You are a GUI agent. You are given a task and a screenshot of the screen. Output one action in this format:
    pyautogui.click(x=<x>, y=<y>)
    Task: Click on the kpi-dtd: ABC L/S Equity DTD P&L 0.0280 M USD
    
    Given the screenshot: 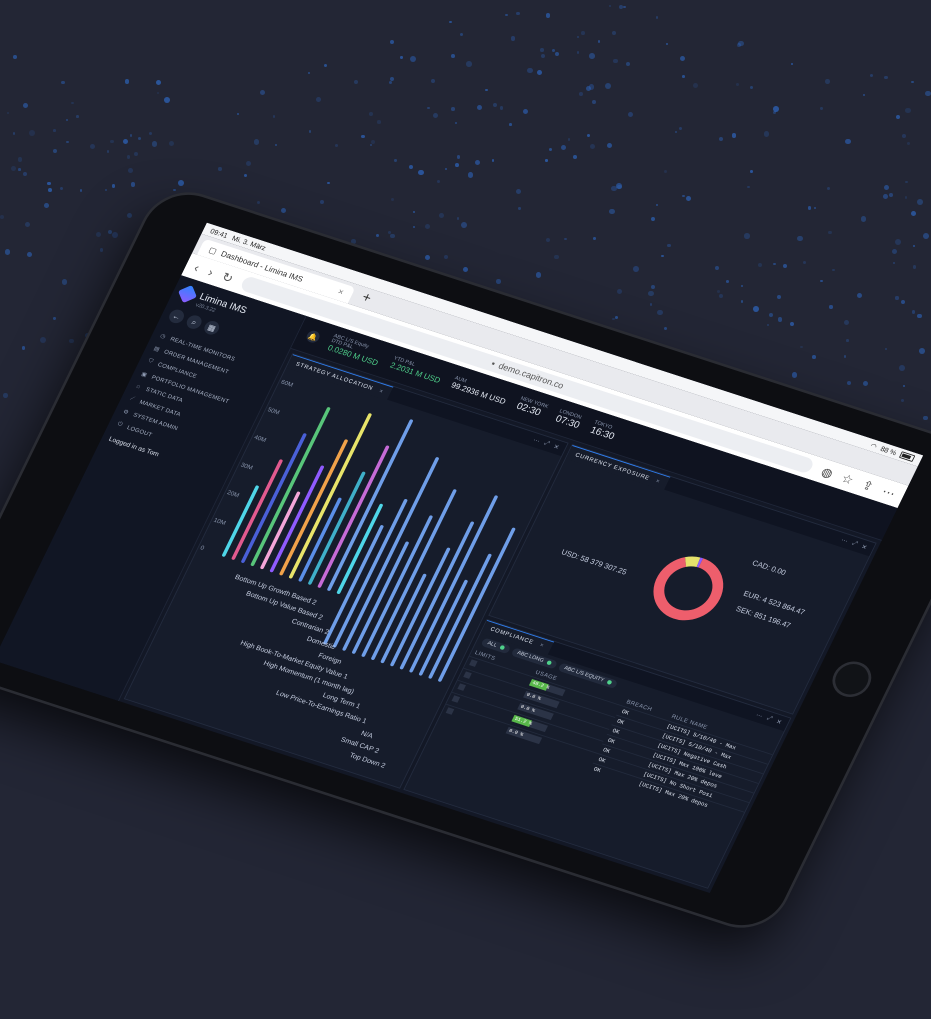 What is the action you would take?
    pyautogui.click(x=355, y=351)
    